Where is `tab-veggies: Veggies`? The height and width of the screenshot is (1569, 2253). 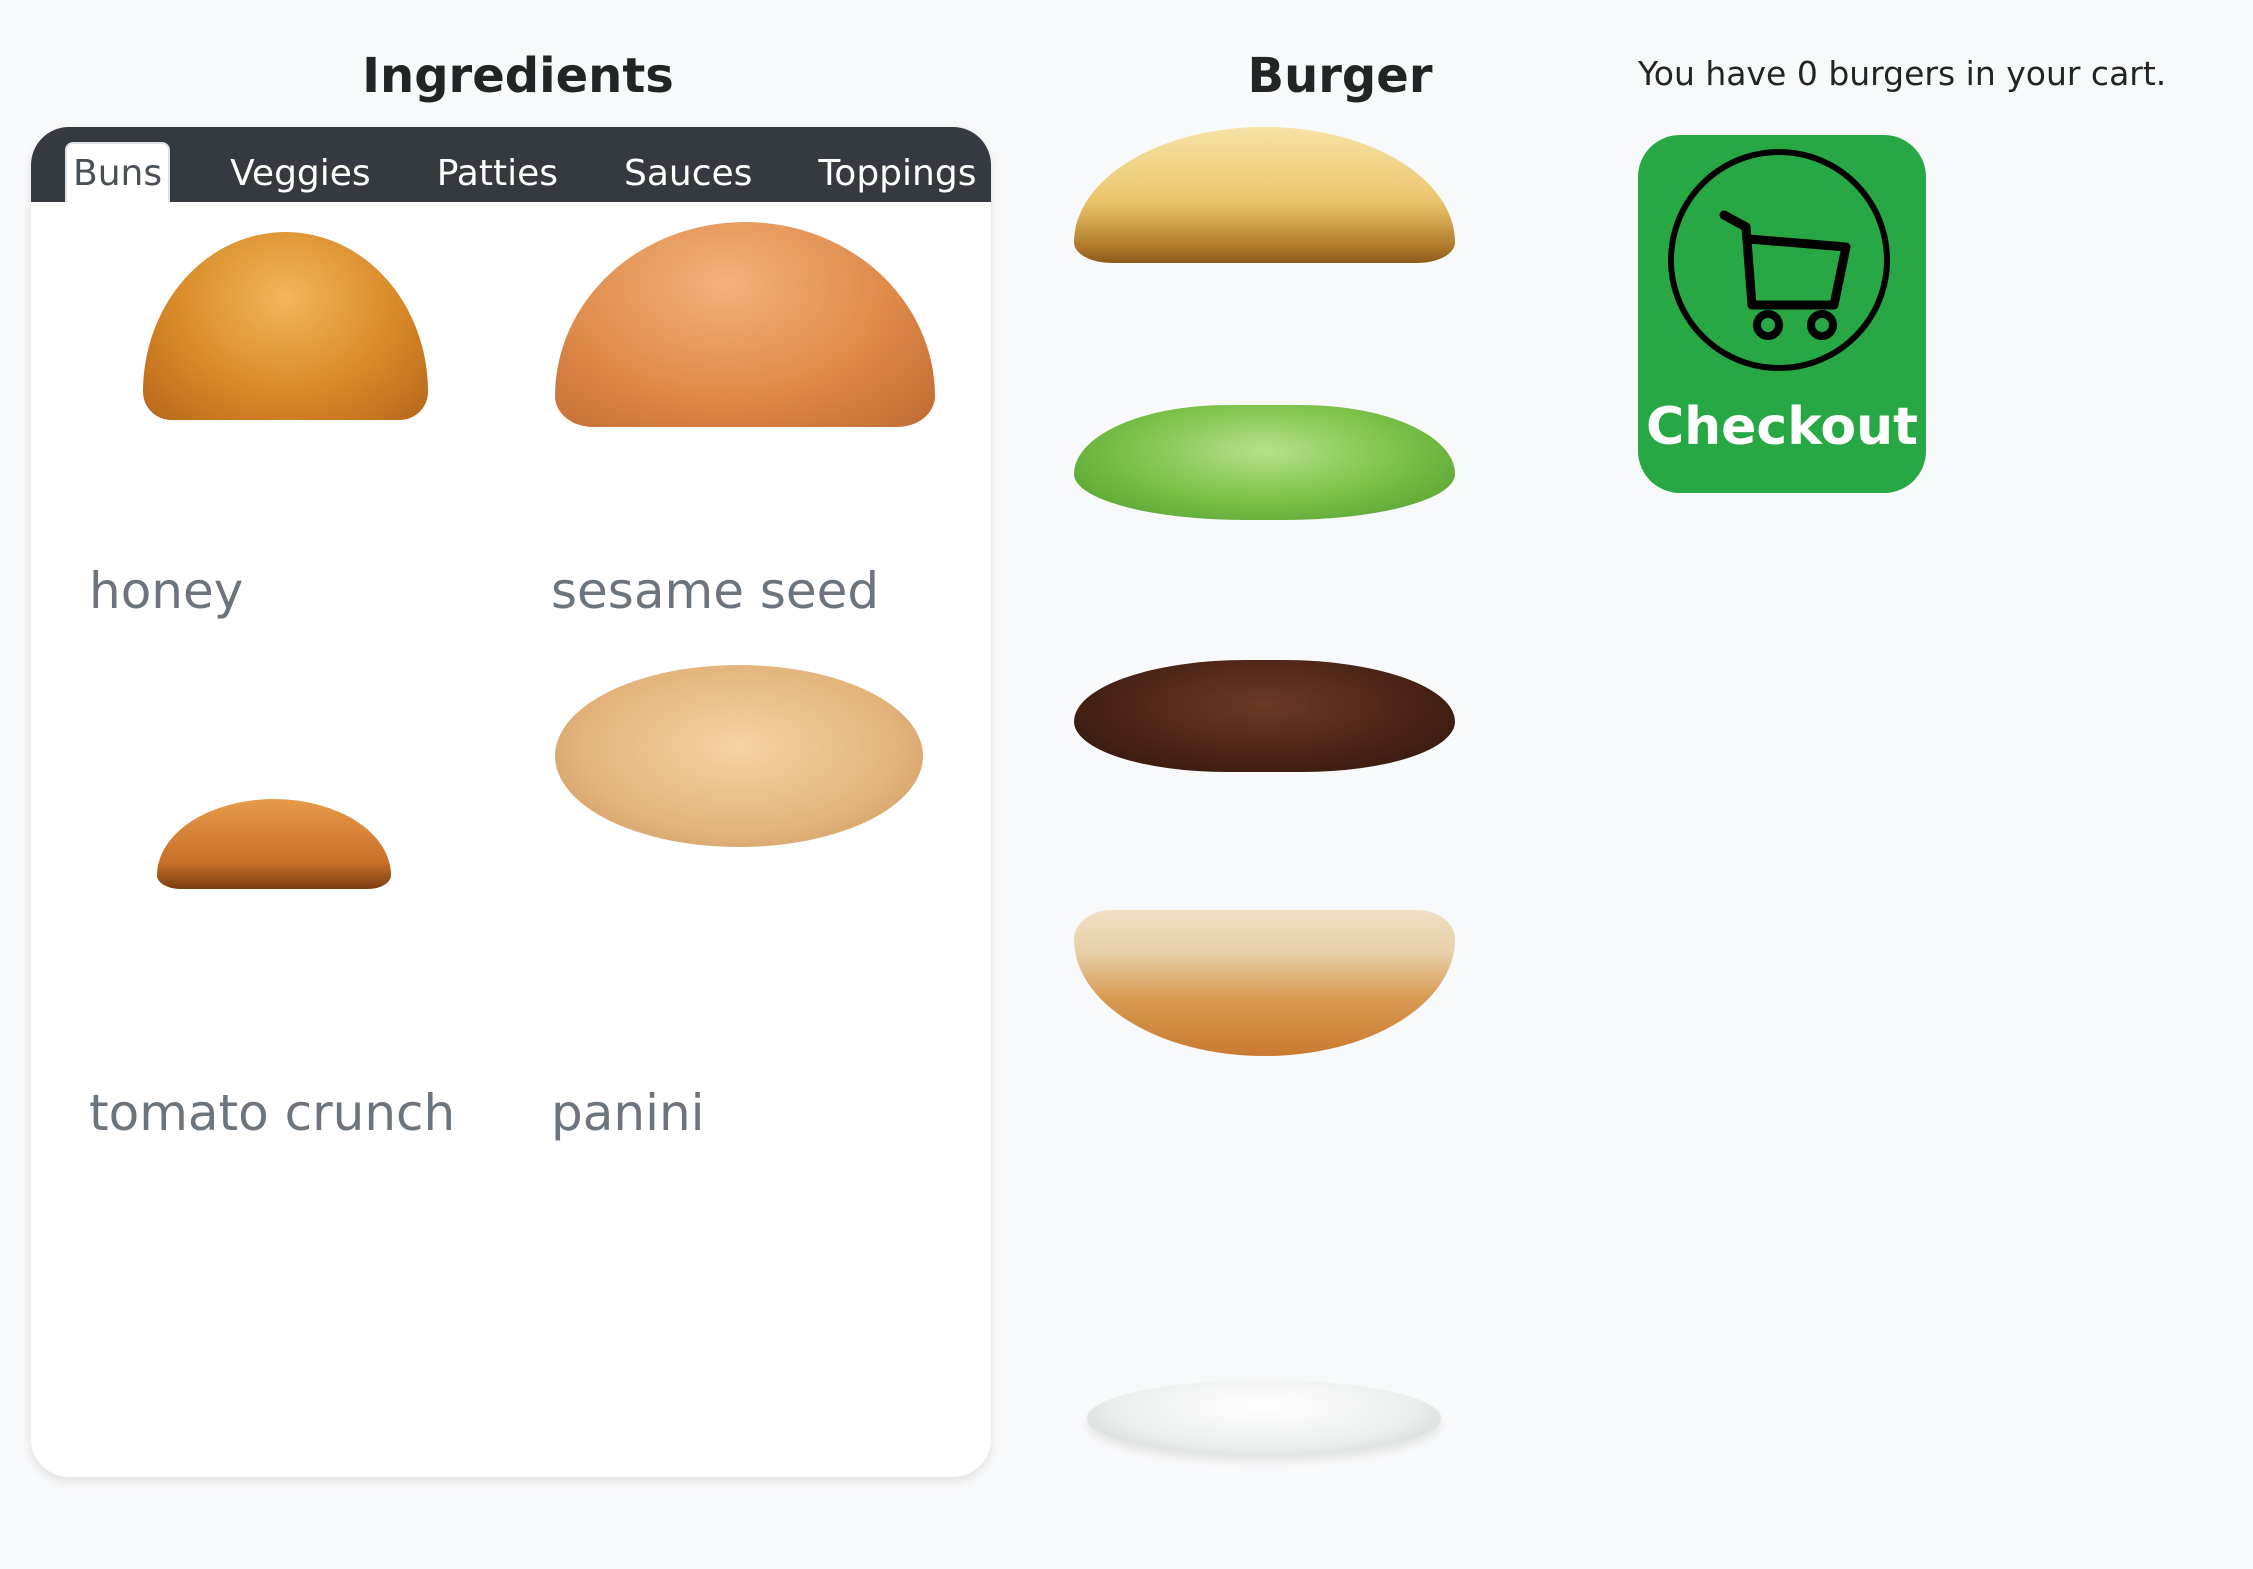 tab-veggies: Veggies is located at coordinates (300, 173).